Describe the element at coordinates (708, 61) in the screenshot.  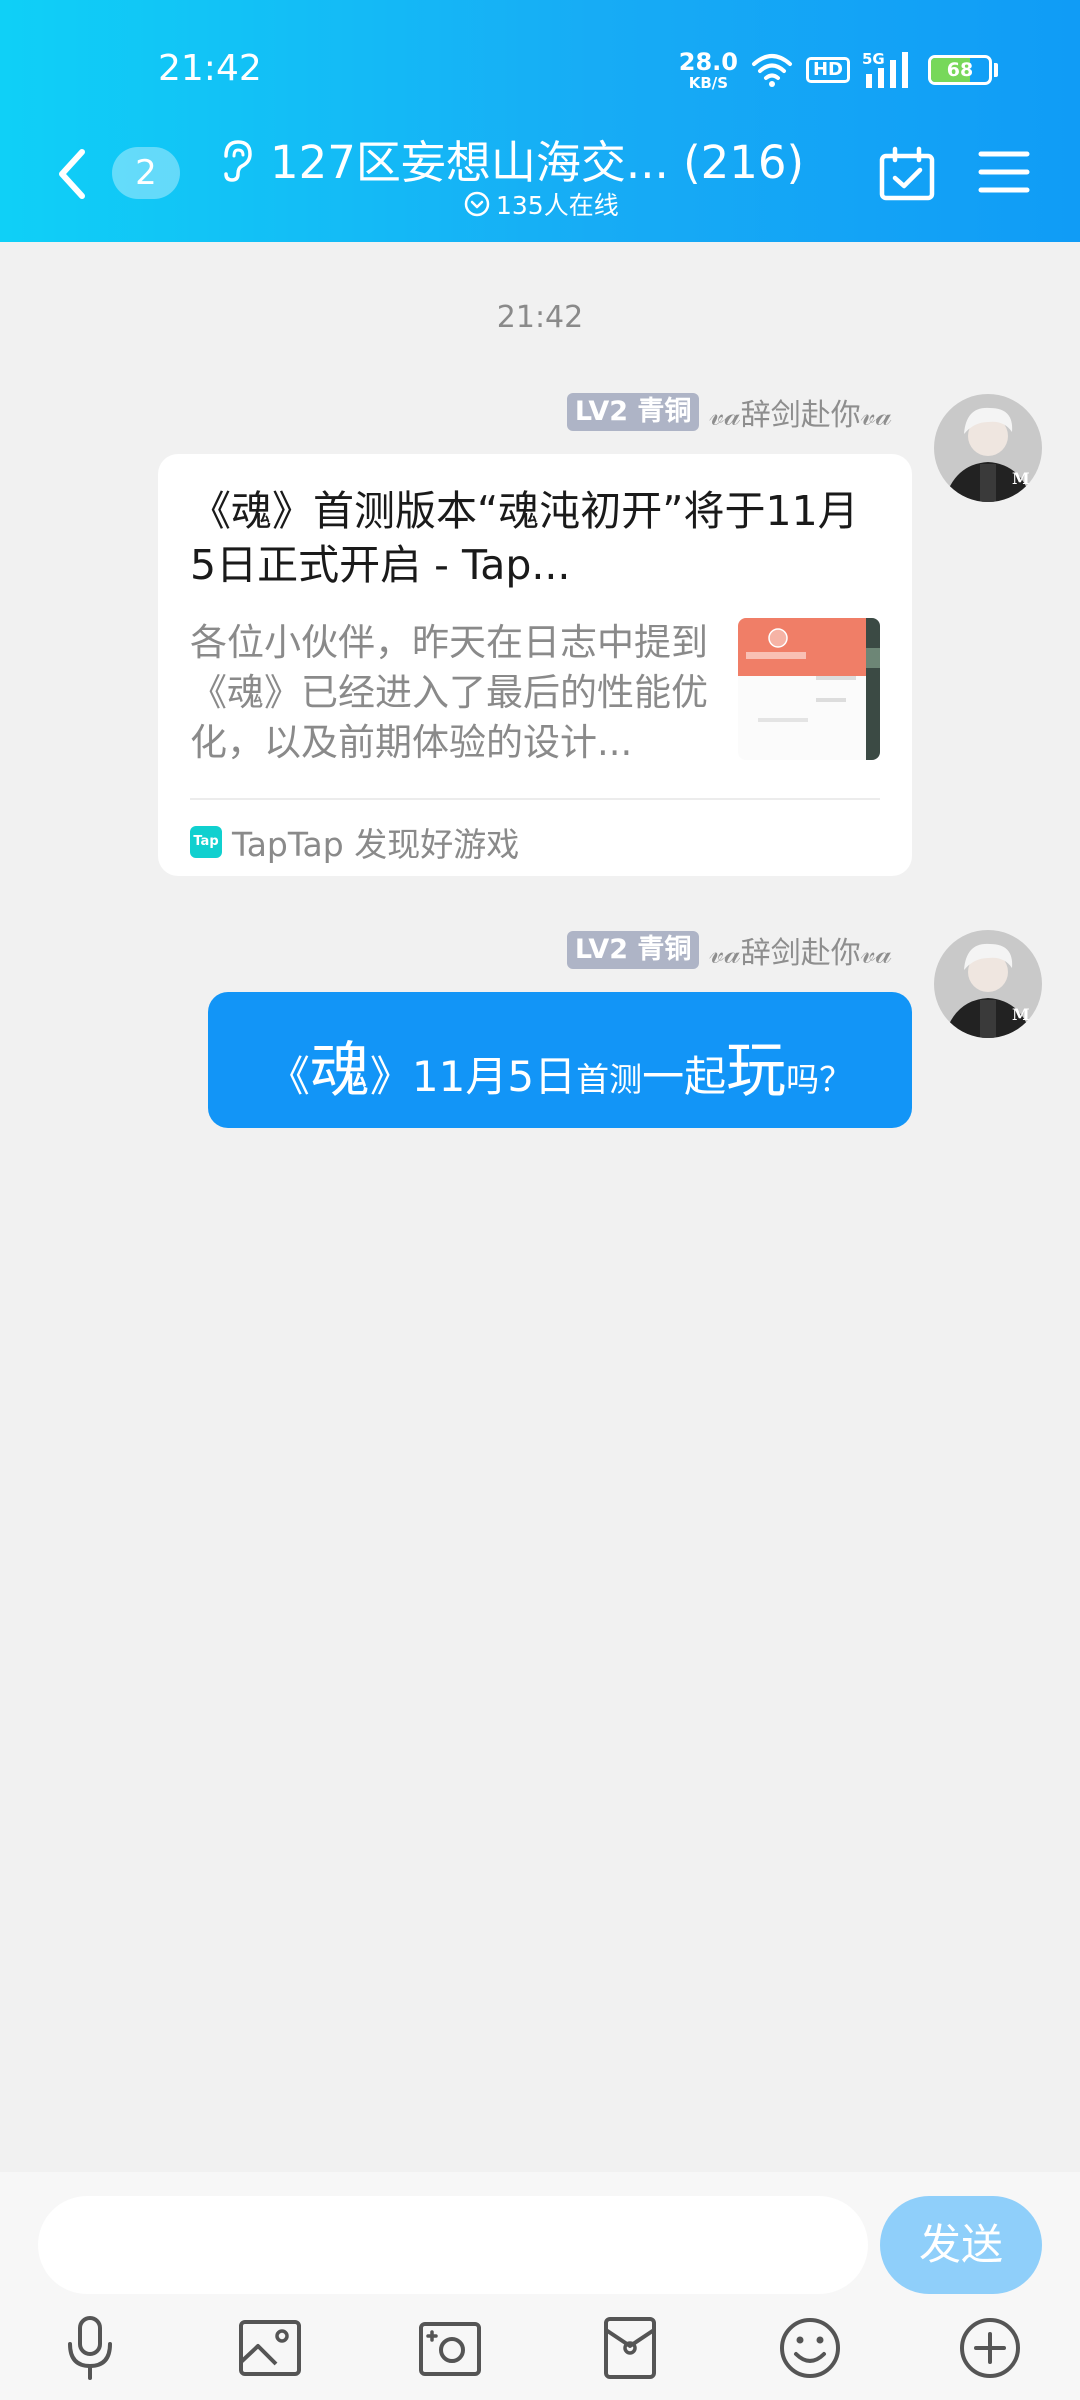
I see `net-speed-value: 28.0` at that location.